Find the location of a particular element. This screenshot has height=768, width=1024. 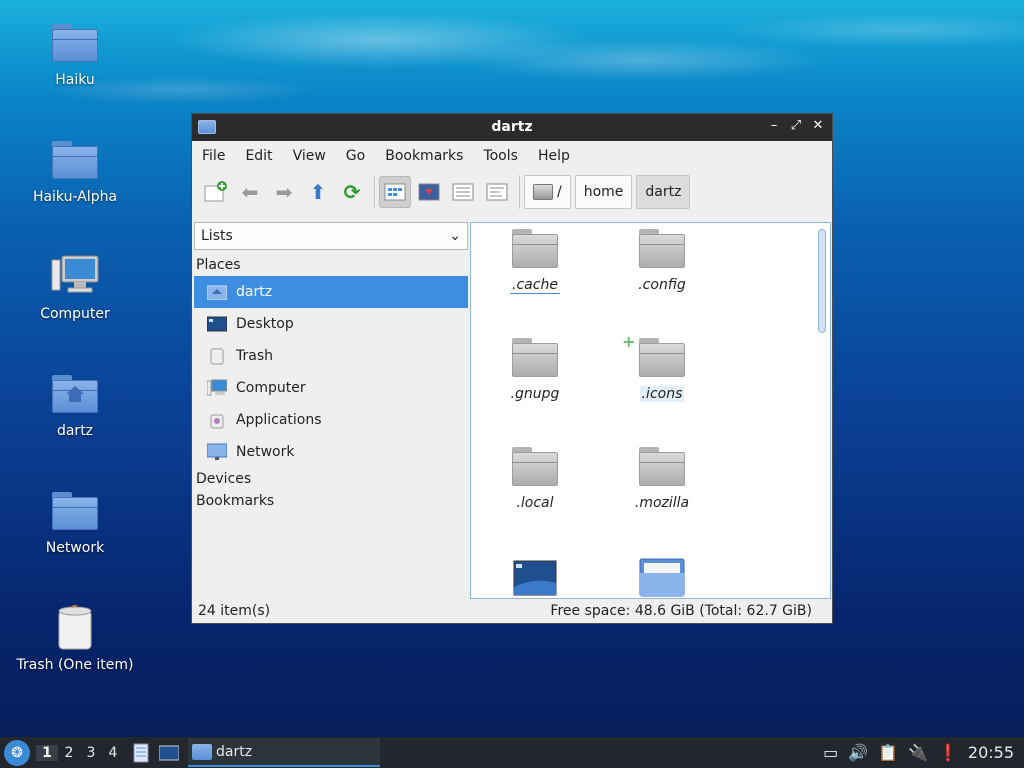

lubuntu-logo-icon: ❂ is located at coordinates (17, 752).